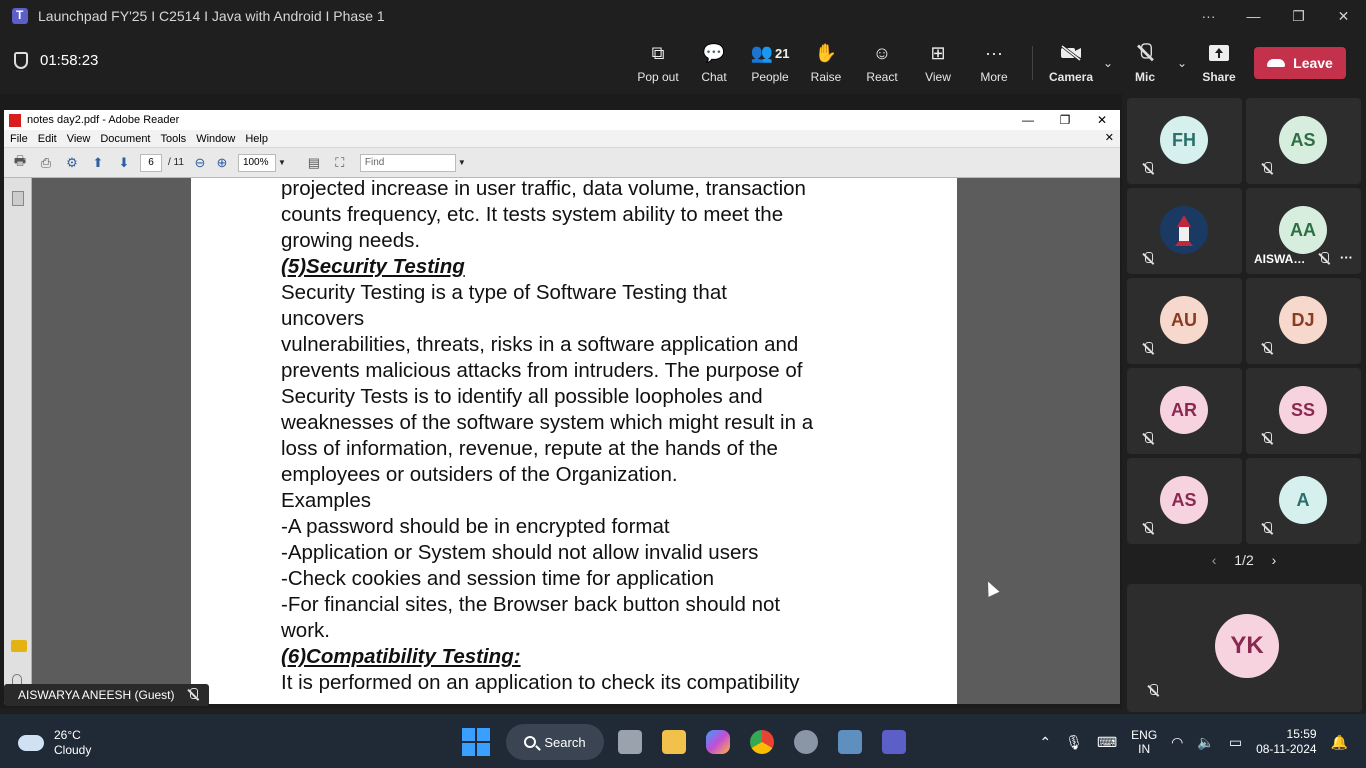  Describe the element at coordinates (98, 163) in the screenshot. I see `previous-page-icon: ⬆` at that location.